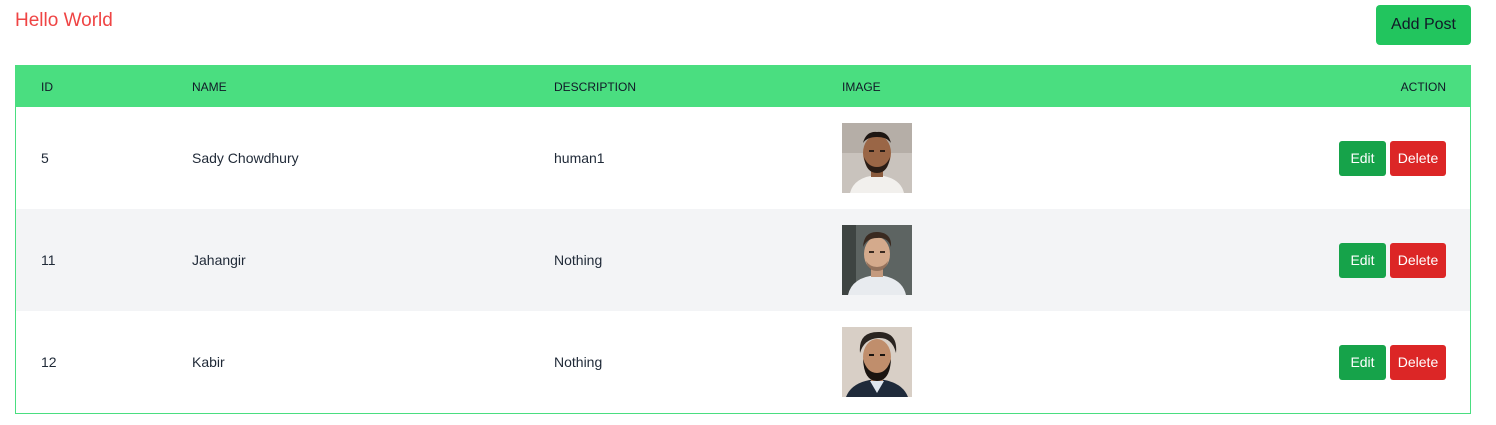 This screenshot has width=1496, height=425. I want to click on cell-name: Jahangir, so click(219, 260).